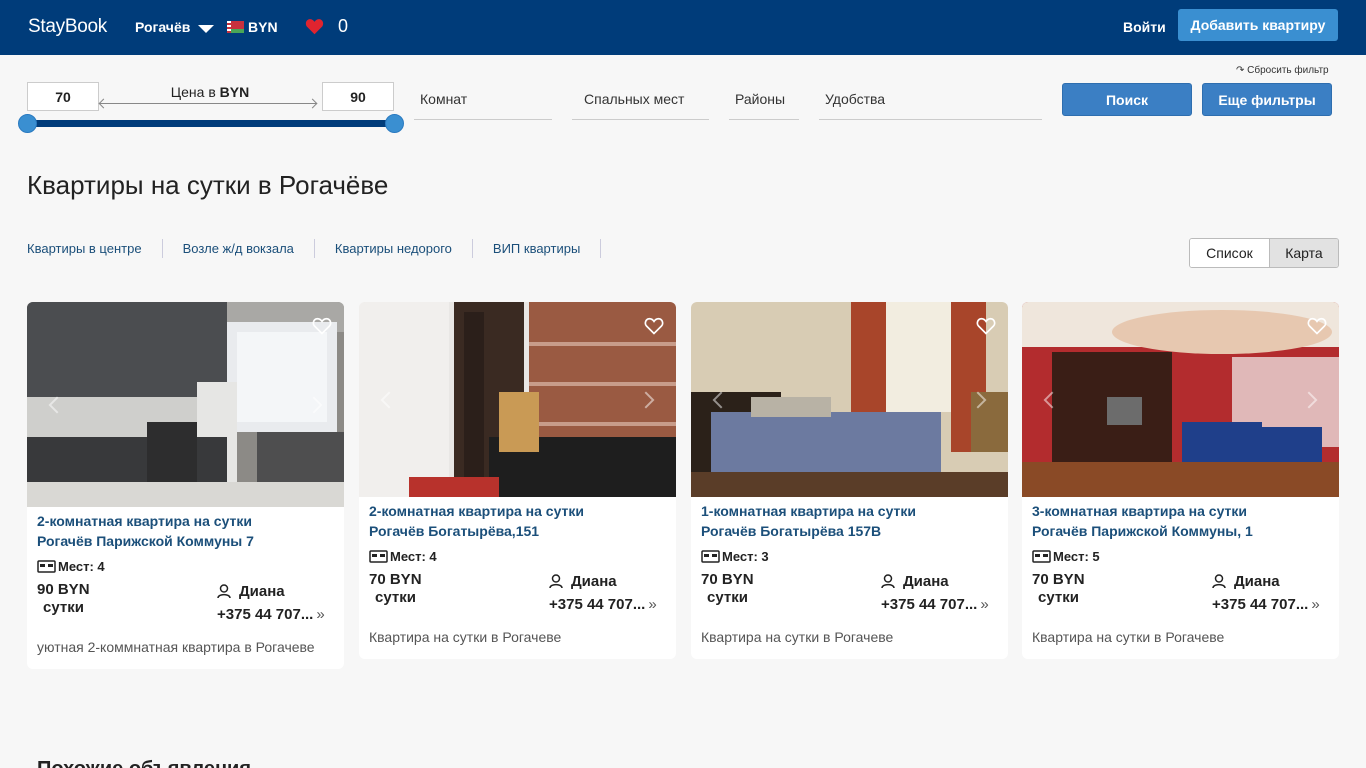 The height and width of the screenshot is (768, 1366). I want to click on price-slider-min-handle, so click(27, 123).